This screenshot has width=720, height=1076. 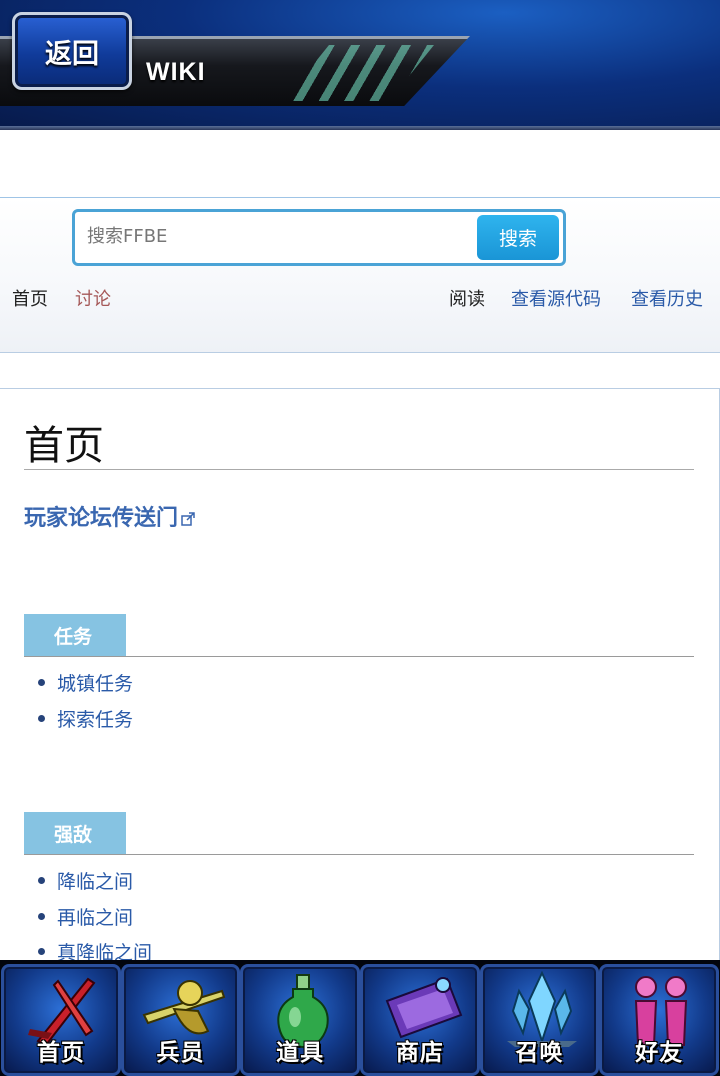 What do you see at coordinates (659, 1020) in the screenshot?
I see `nav-friends: 好友` at bounding box center [659, 1020].